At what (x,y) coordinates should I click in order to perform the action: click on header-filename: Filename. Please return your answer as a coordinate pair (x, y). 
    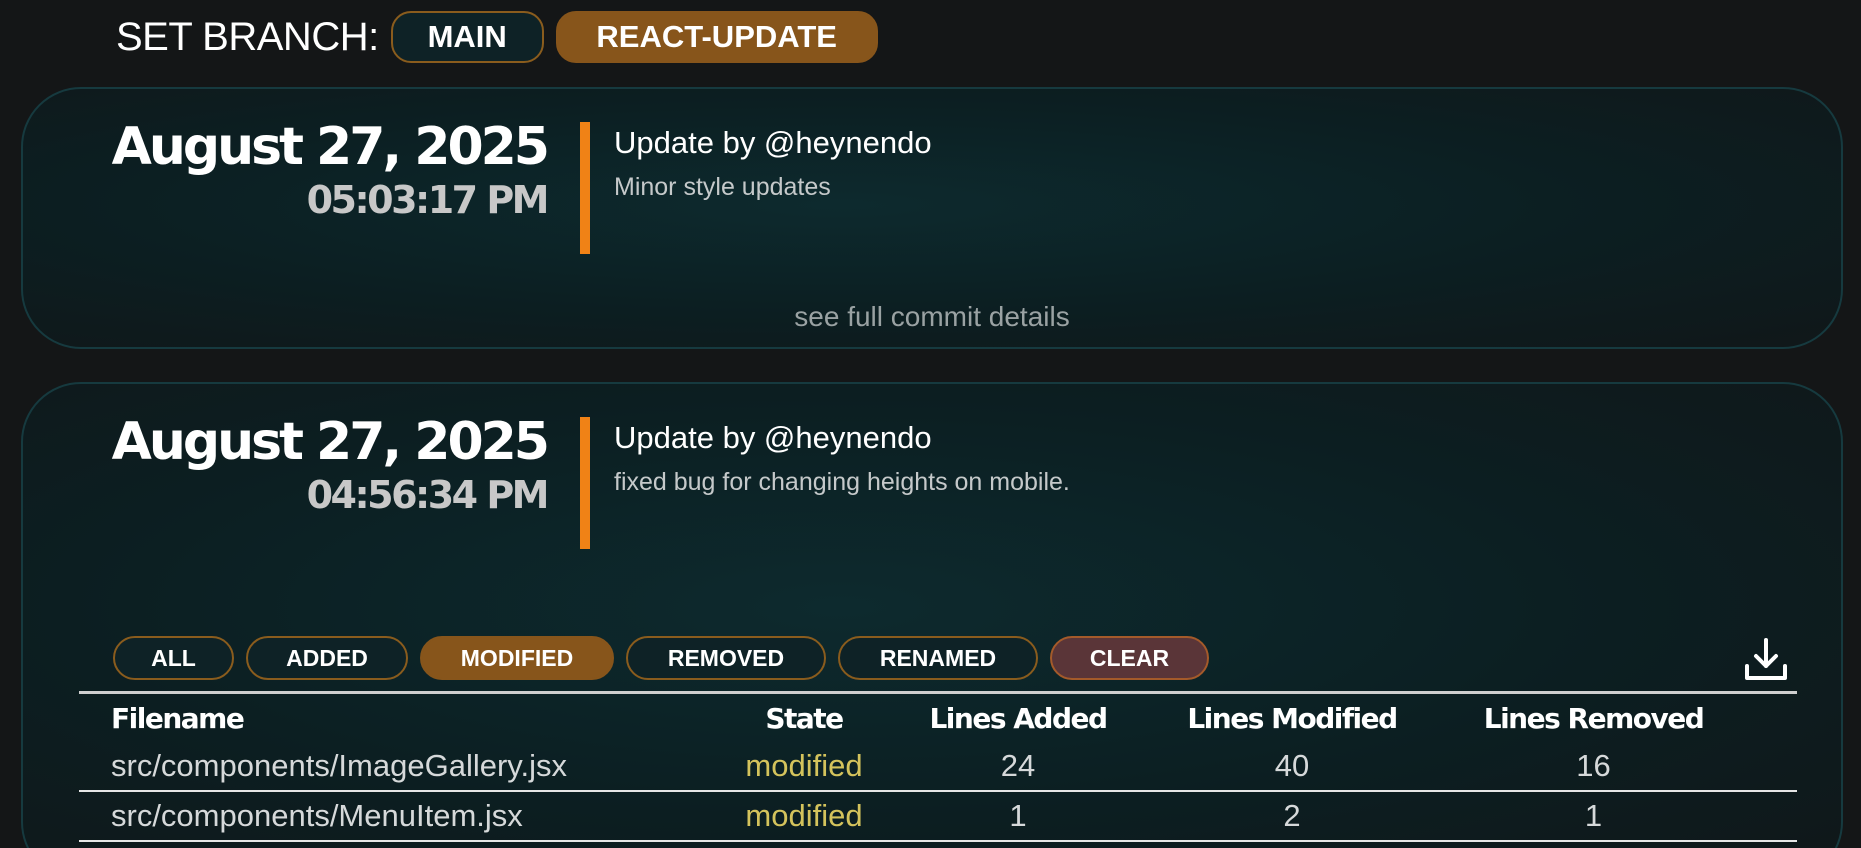
    Looking at the image, I should click on (396, 718).